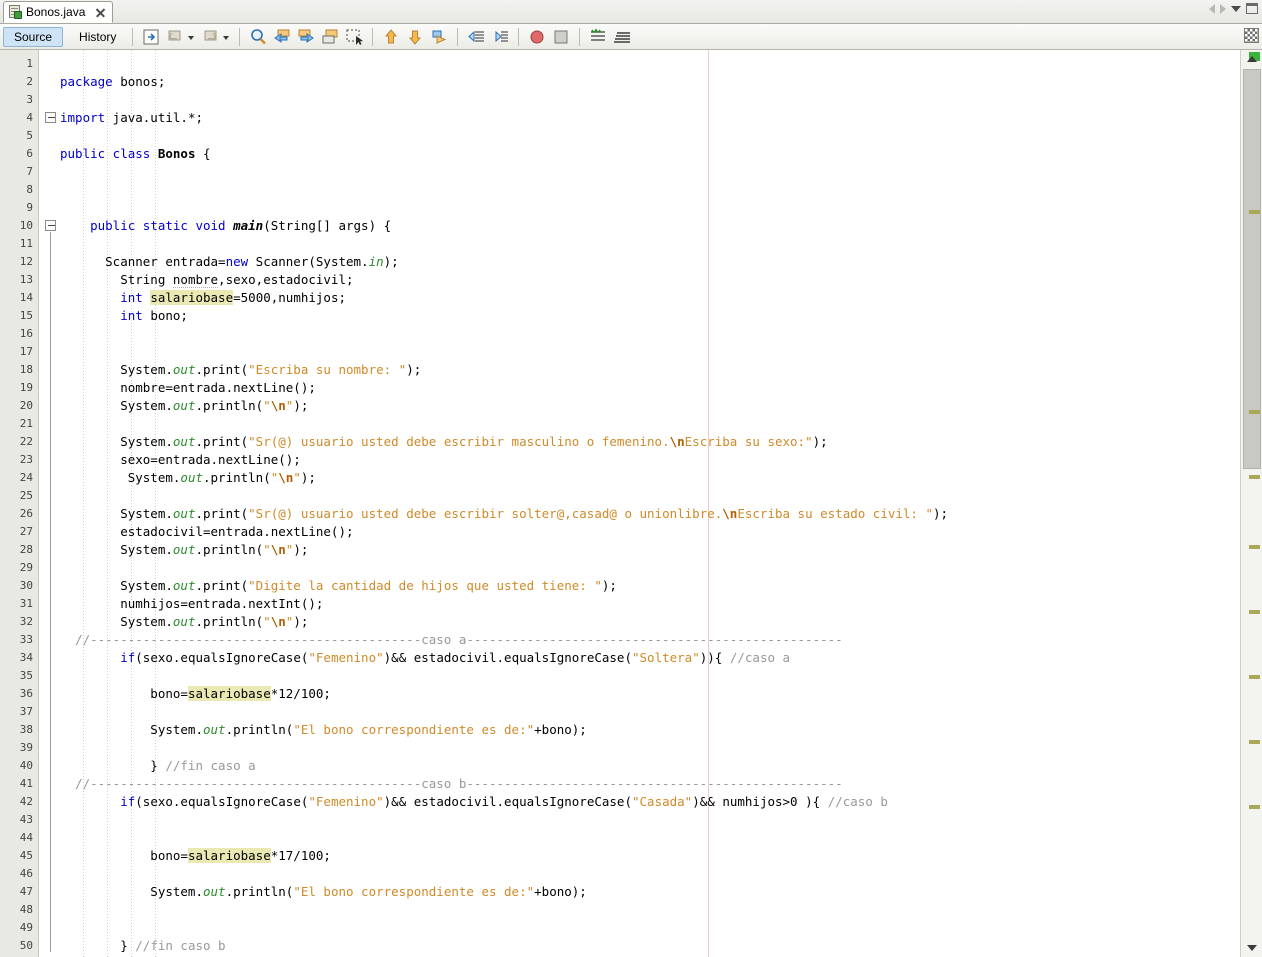  Describe the element at coordinates (1236, 8) in the screenshot. I see `chevron-down-icon` at that location.